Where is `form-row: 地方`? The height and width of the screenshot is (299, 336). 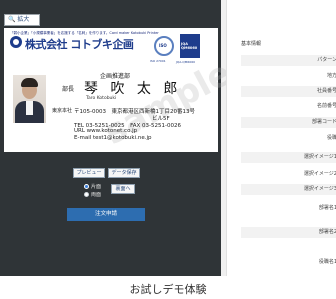
form-row: 地方 is located at coordinates (288, 76).